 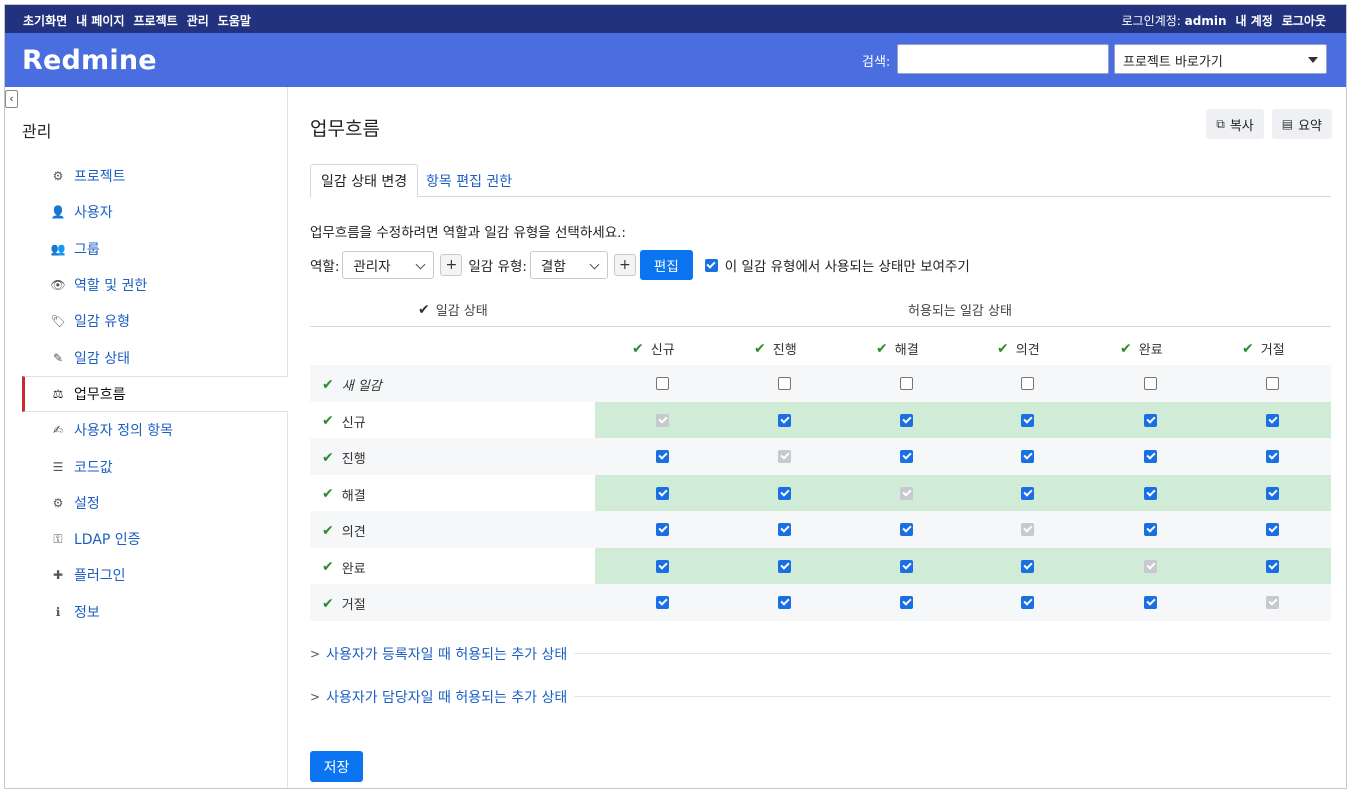 What do you see at coordinates (1003, 59) in the screenshot?
I see `search-input` at bounding box center [1003, 59].